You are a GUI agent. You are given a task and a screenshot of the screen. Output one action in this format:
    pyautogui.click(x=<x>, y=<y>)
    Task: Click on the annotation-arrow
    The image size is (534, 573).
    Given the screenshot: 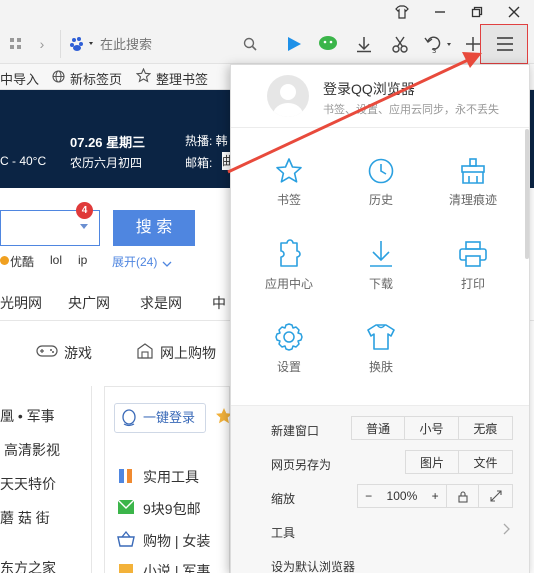 What is the action you would take?
    pyautogui.click(x=354, y=113)
    